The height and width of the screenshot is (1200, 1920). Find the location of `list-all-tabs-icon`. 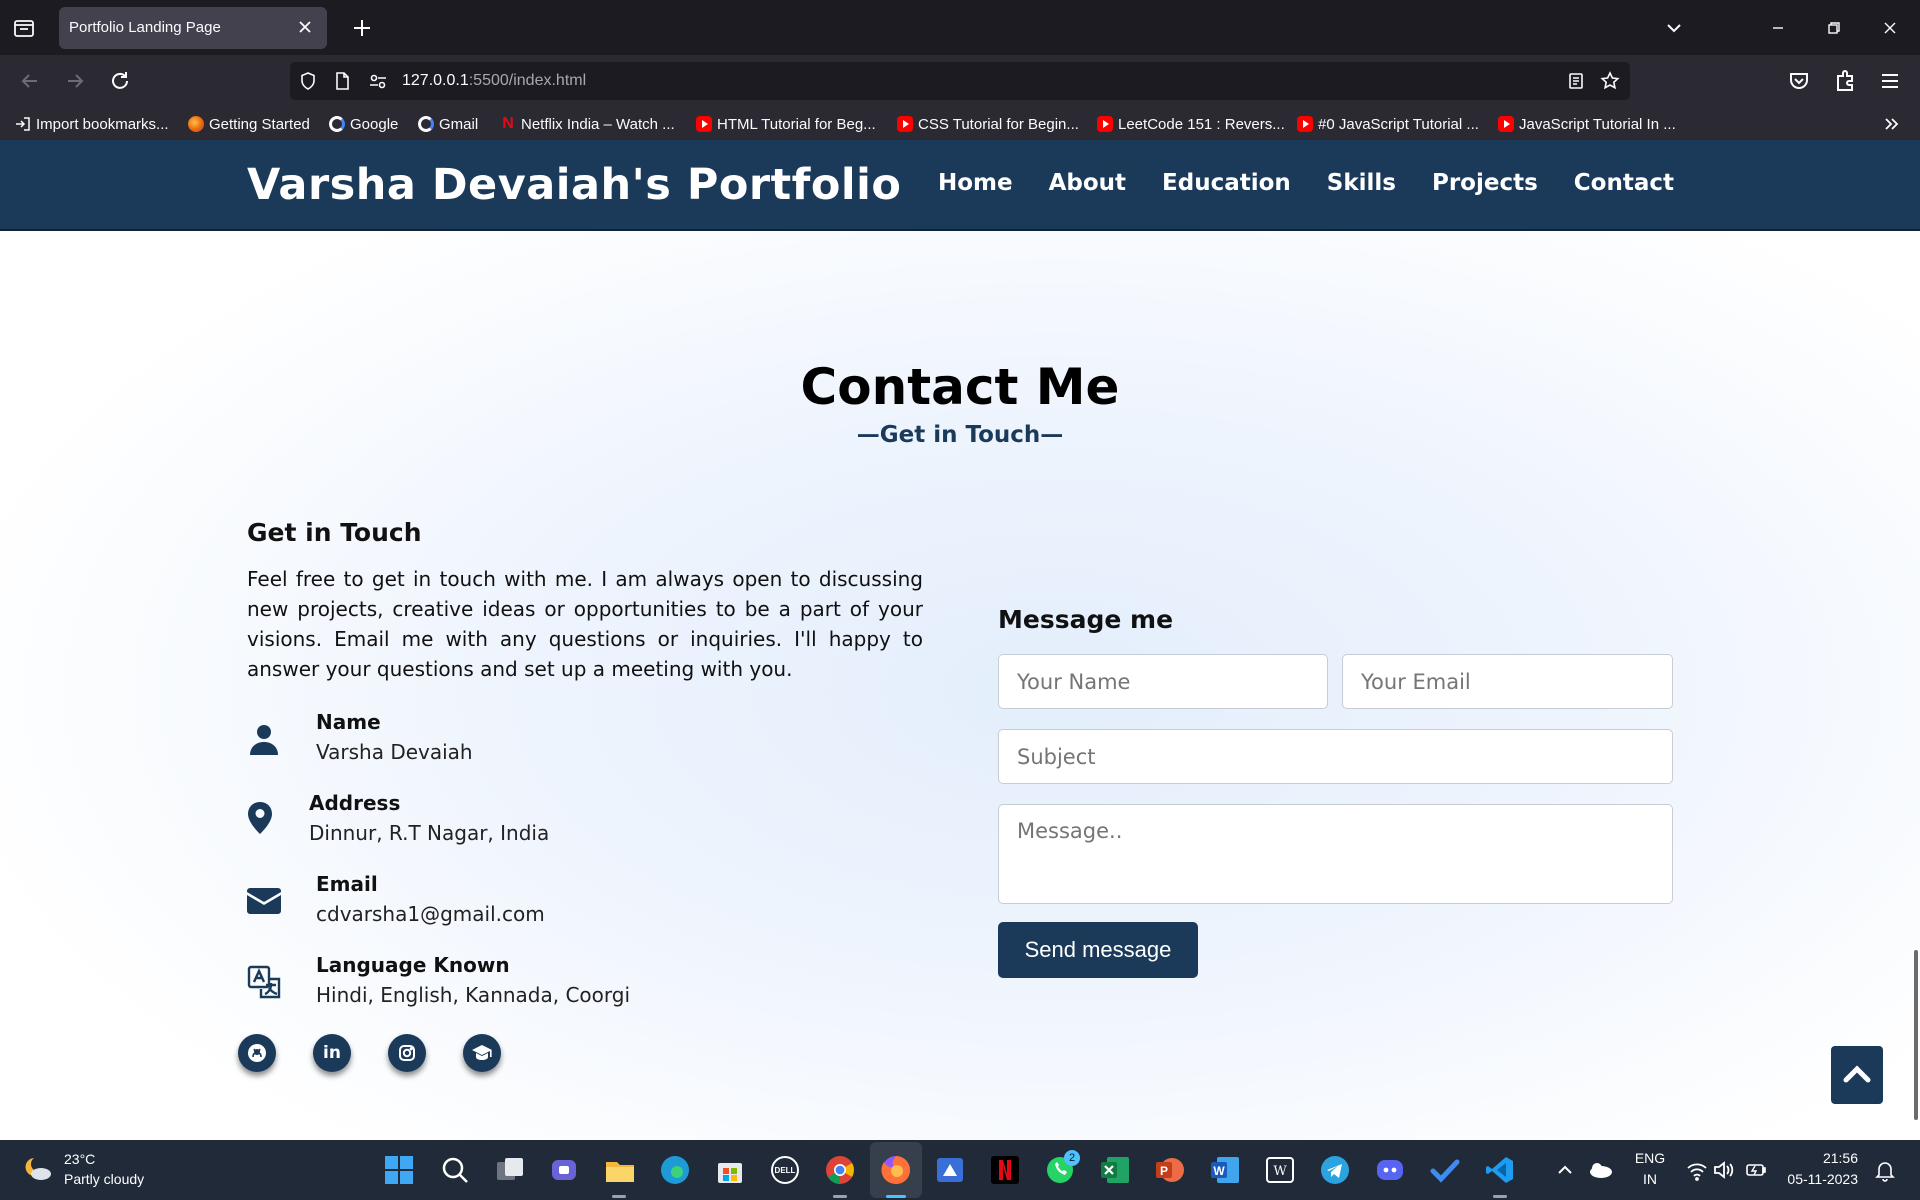

list-all-tabs-icon is located at coordinates (1674, 28).